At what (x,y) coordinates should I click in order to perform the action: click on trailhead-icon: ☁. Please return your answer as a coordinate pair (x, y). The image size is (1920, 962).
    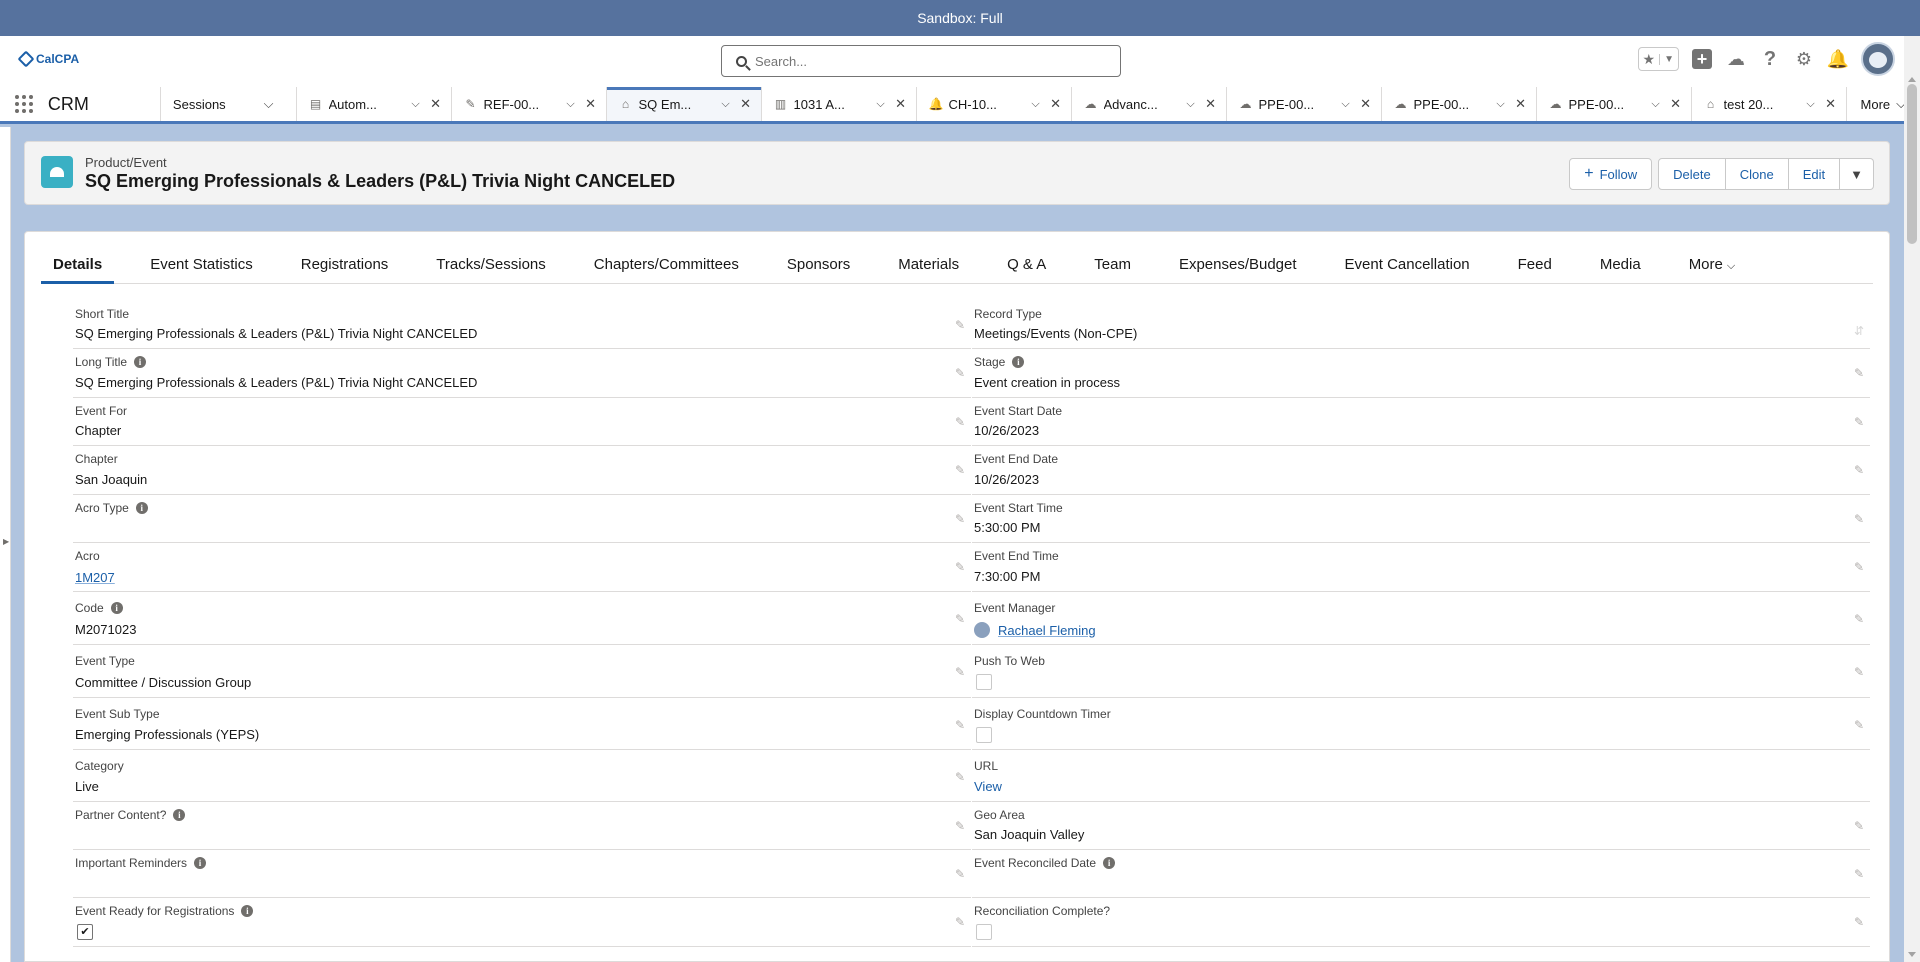
    Looking at the image, I should click on (1736, 59).